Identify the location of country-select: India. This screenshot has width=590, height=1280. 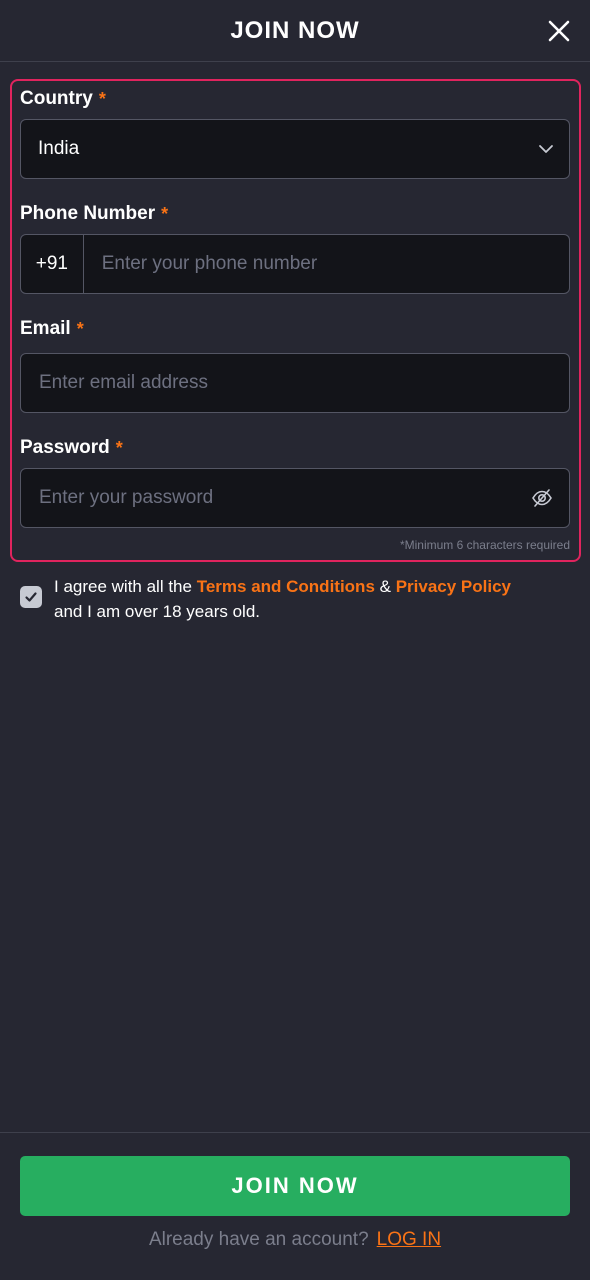
(295, 149).